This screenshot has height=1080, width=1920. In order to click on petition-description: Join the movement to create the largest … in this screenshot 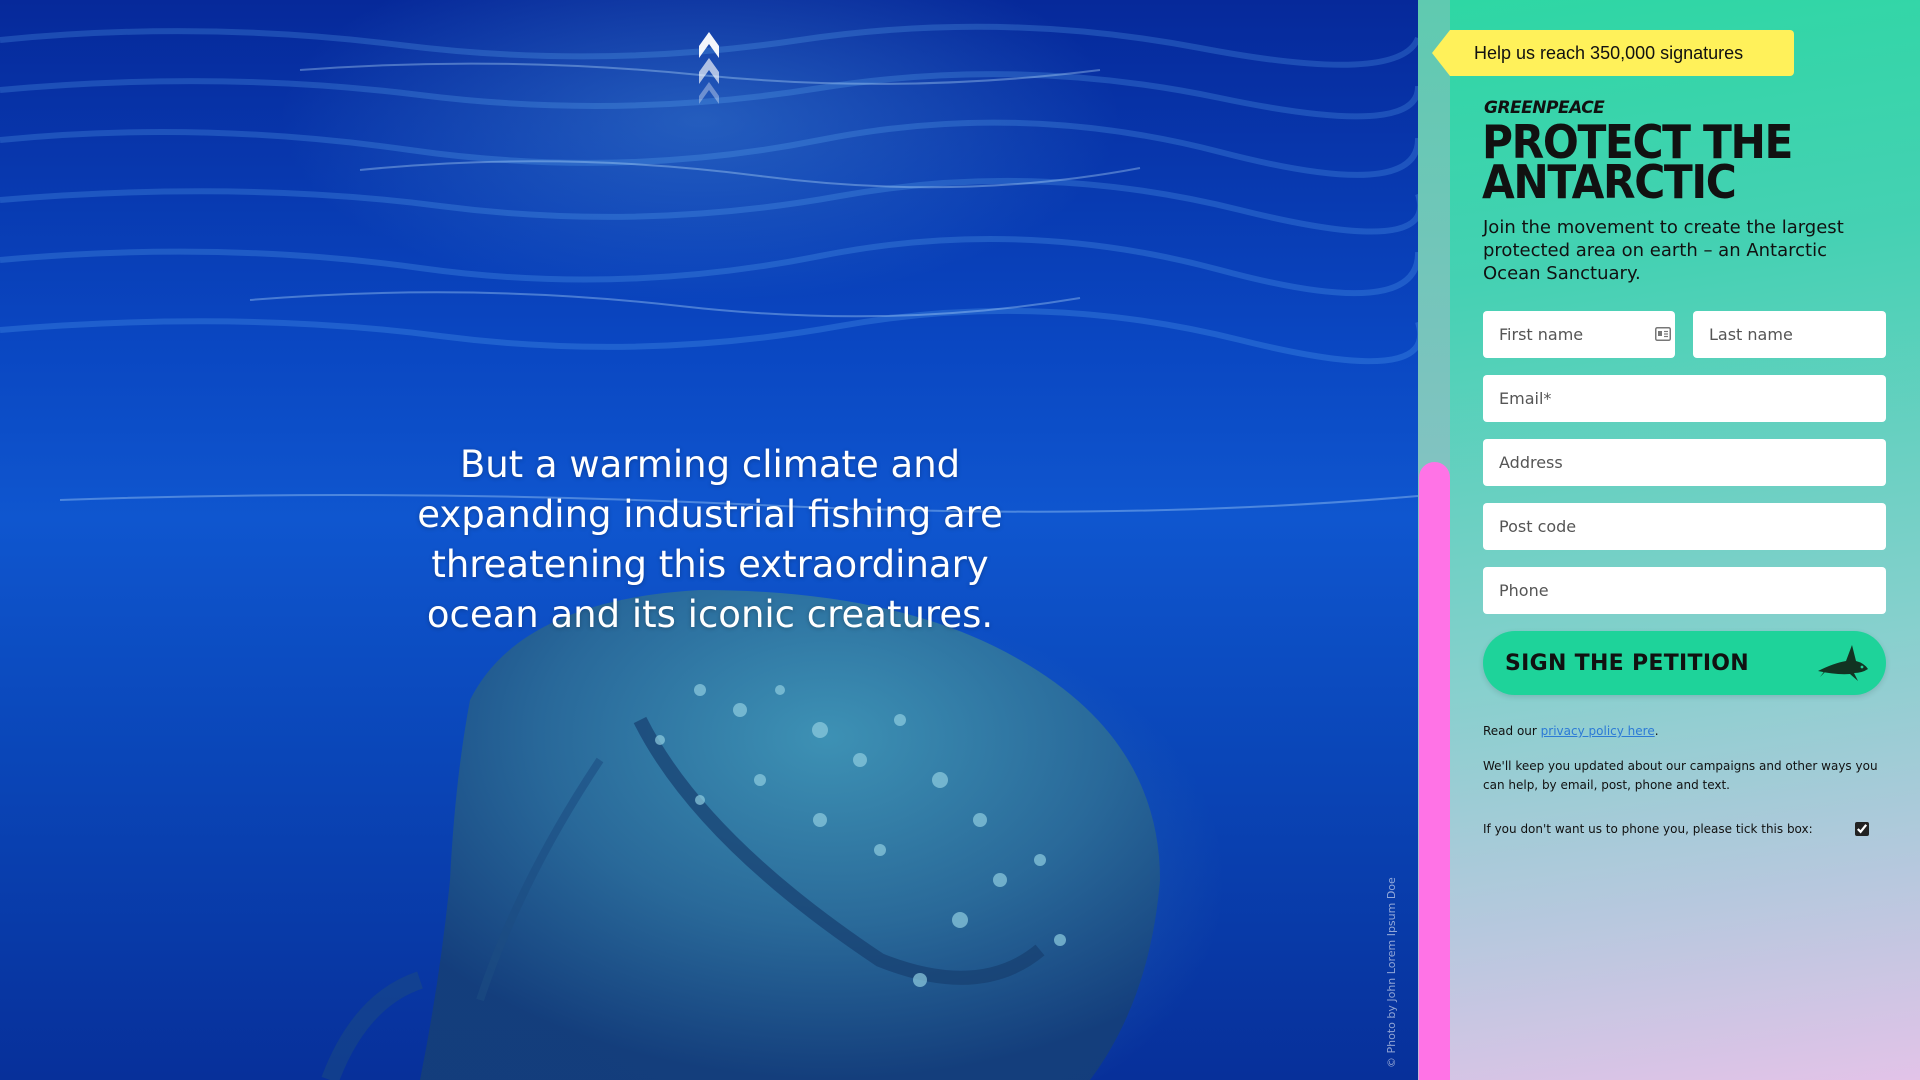, I will do `click(1663, 250)`.